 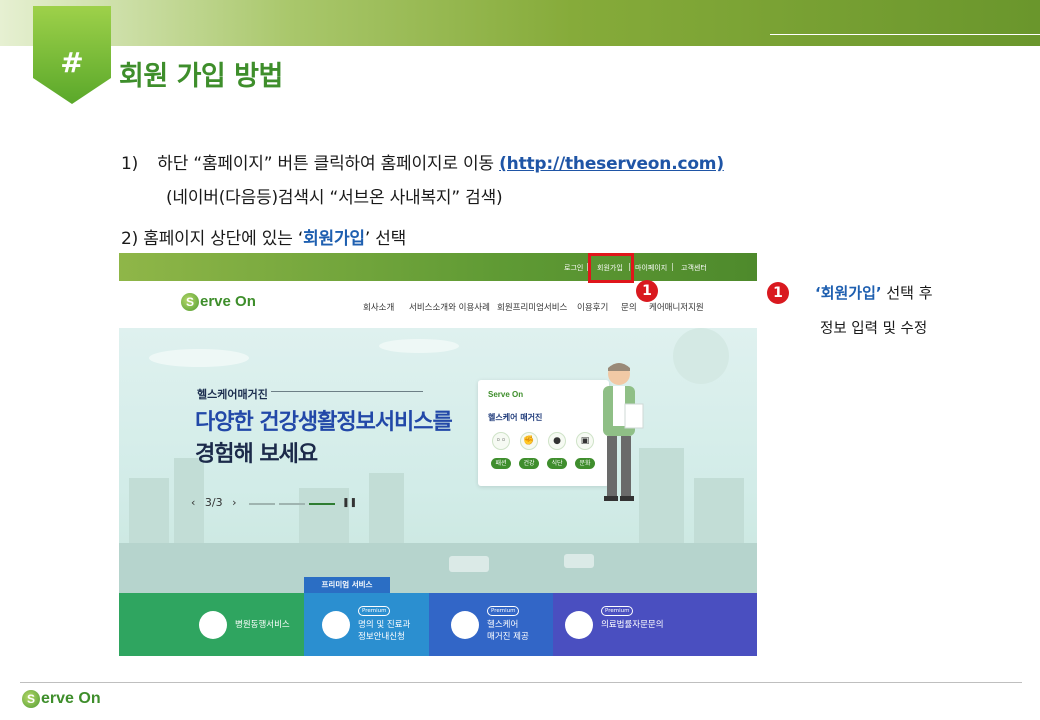 I want to click on nav-item-premium: 회원프리미엄서비스, so click(x=532, y=307).